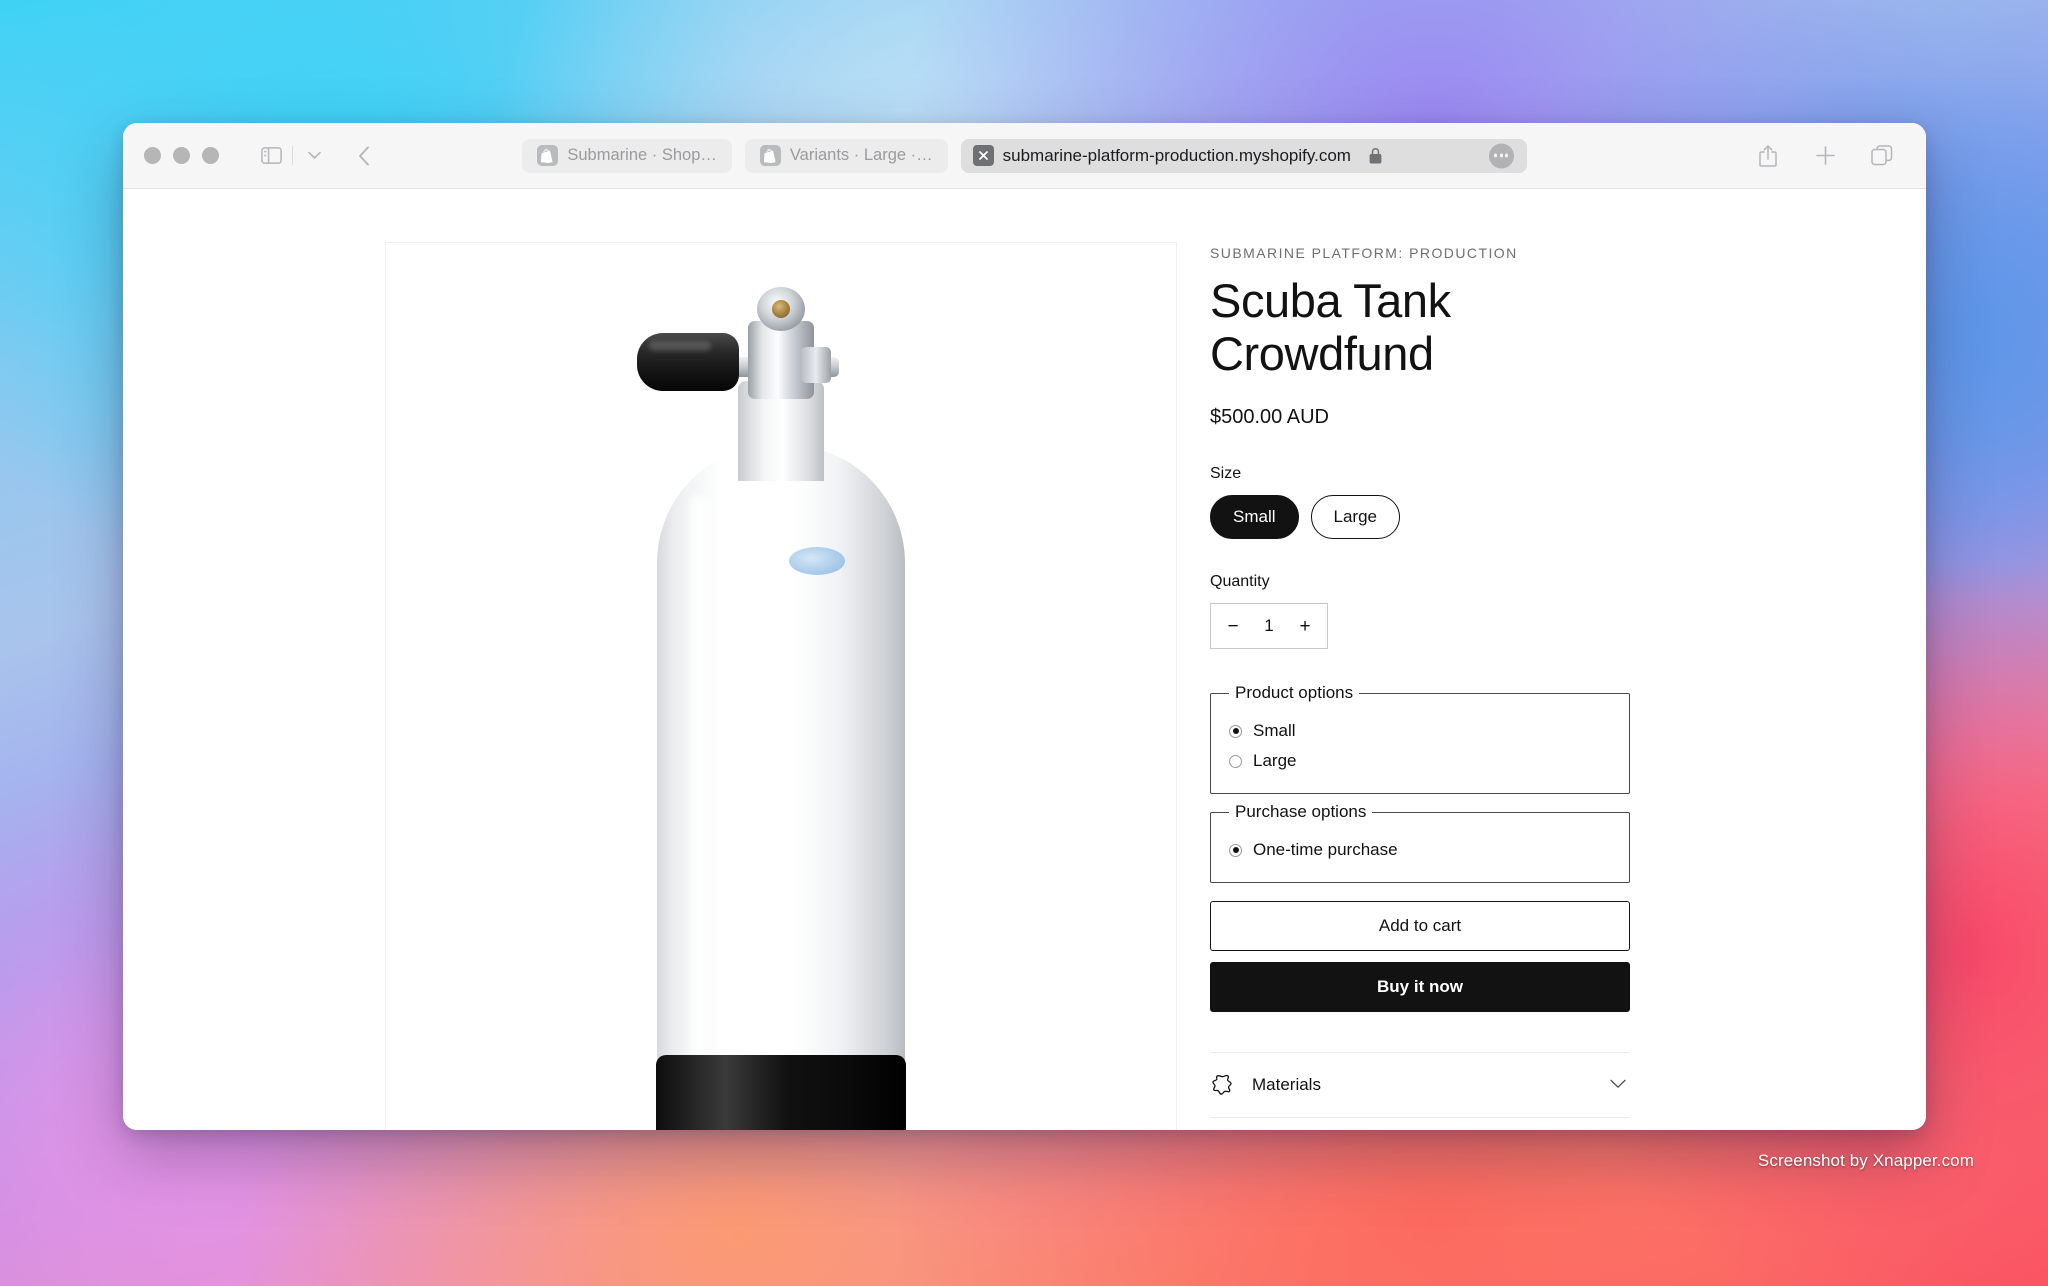 The width and height of the screenshot is (2048, 1286). What do you see at coordinates (1768, 156) in the screenshot?
I see `share-icon` at bounding box center [1768, 156].